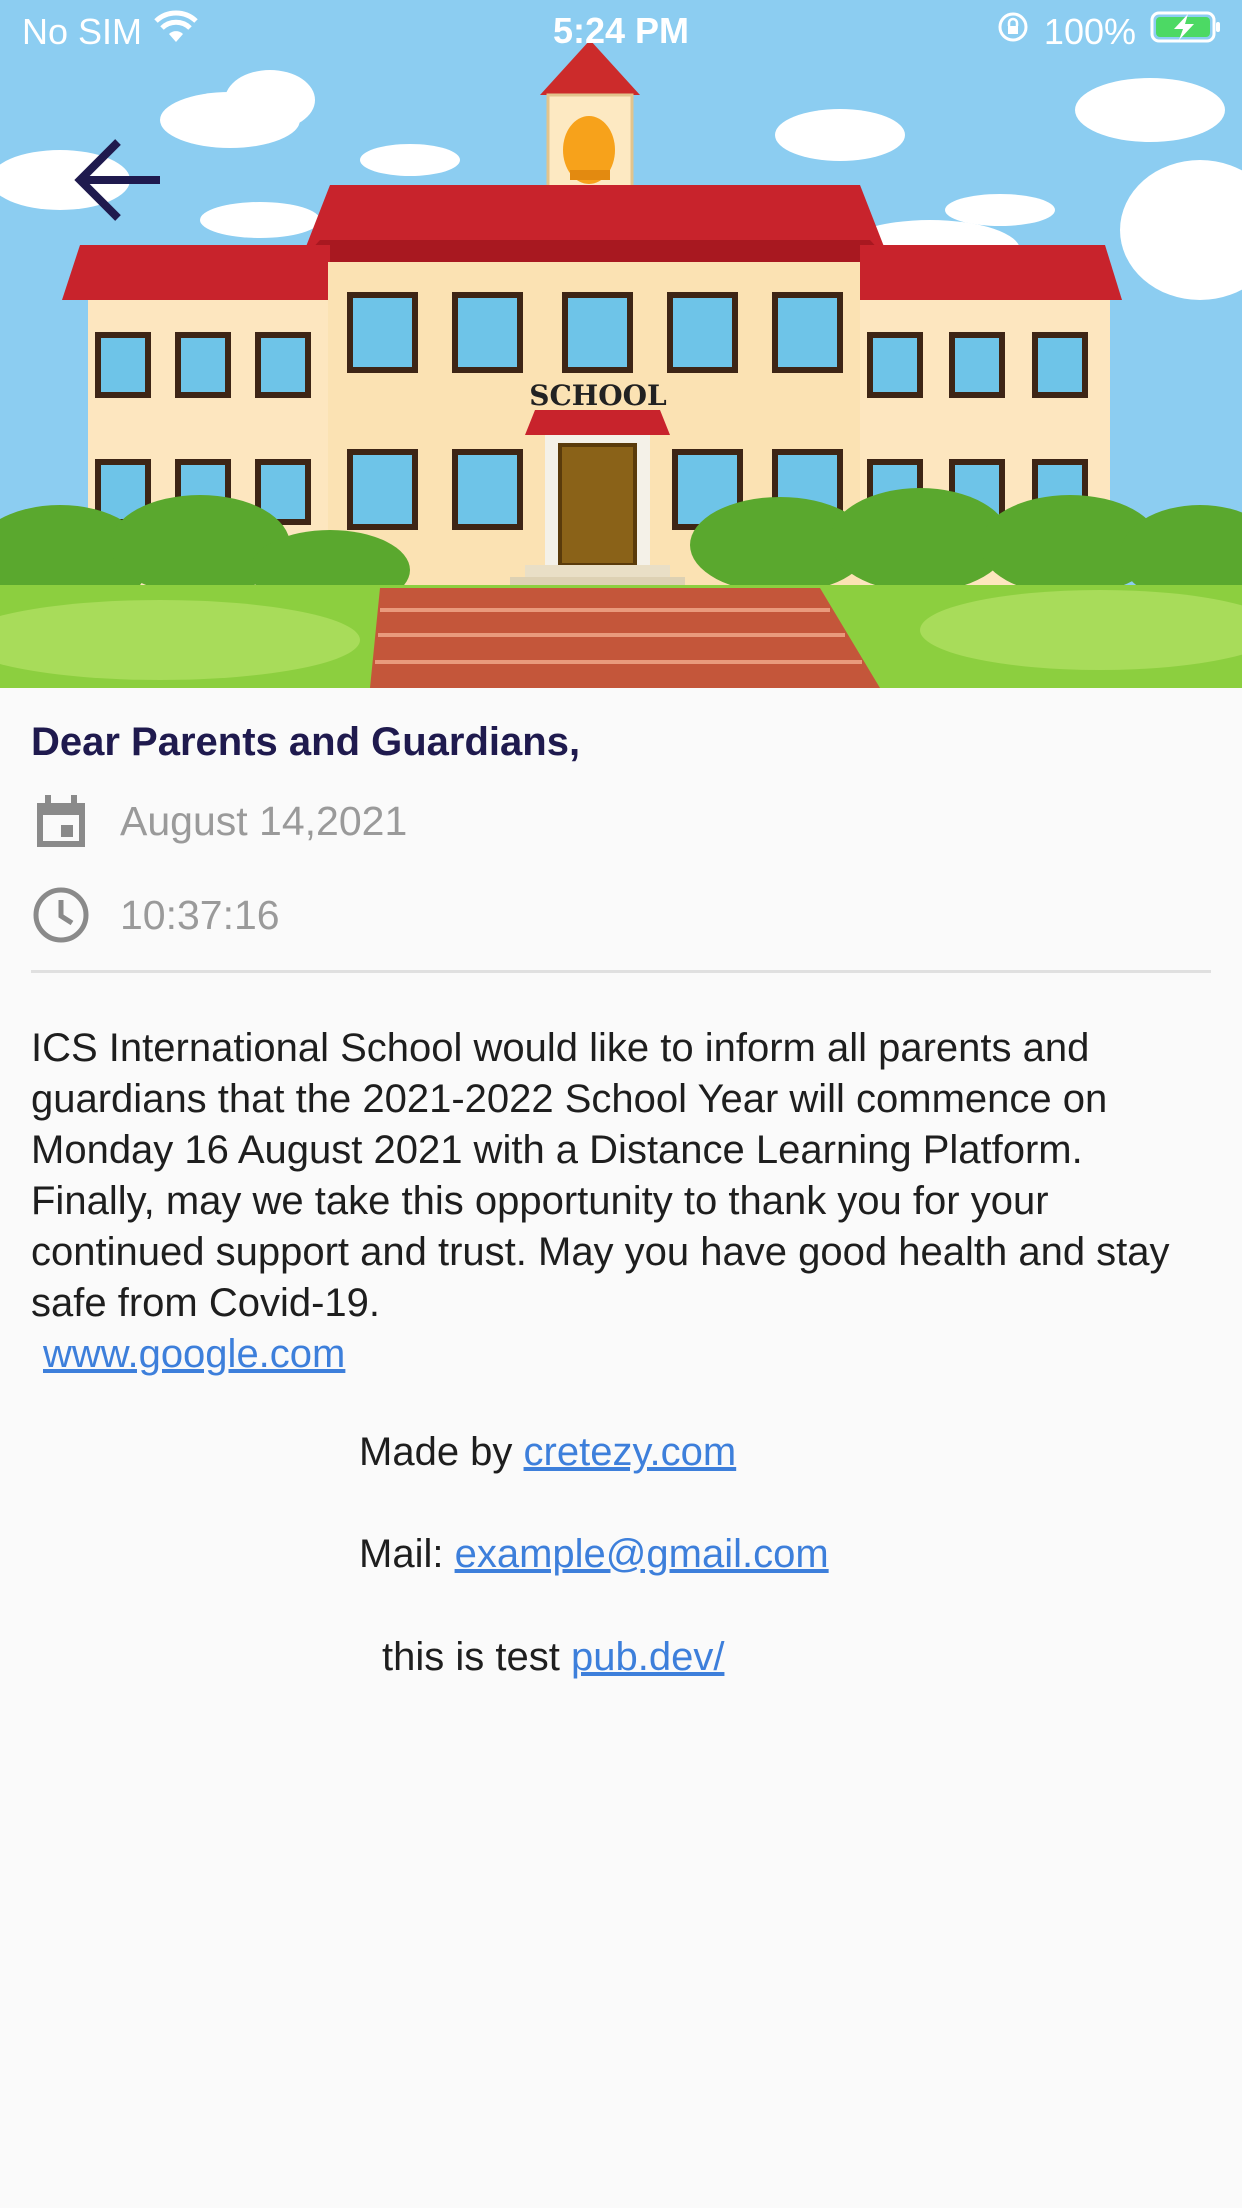 The width and height of the screenshot is (1242, 2208). I want to click on made-by-link: cretezy.com, so click(630, 1452).